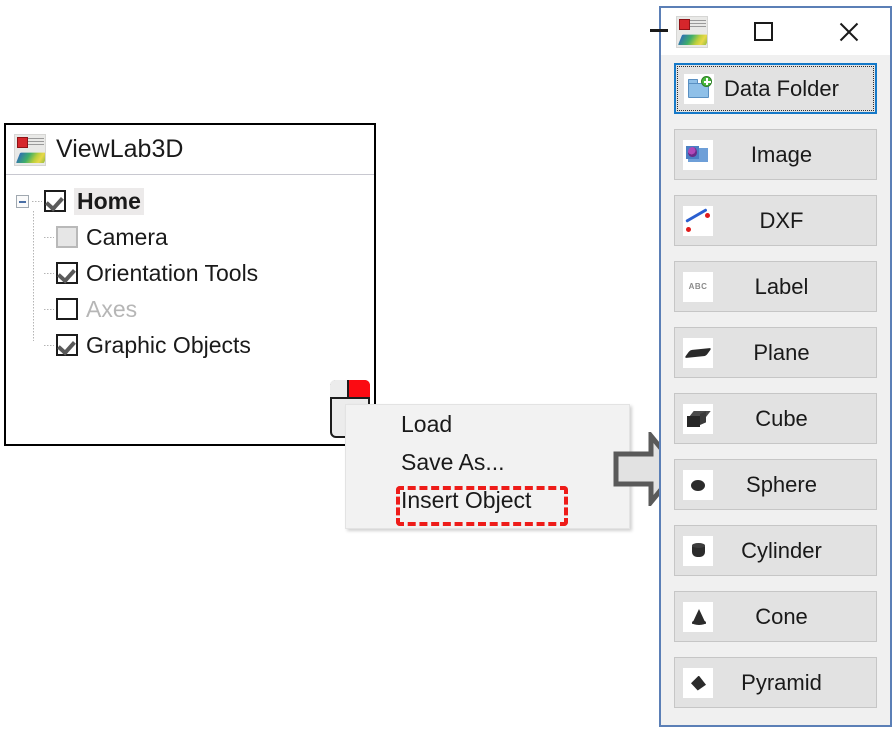  I want to click on cylinder-icon, so click(698, 550).